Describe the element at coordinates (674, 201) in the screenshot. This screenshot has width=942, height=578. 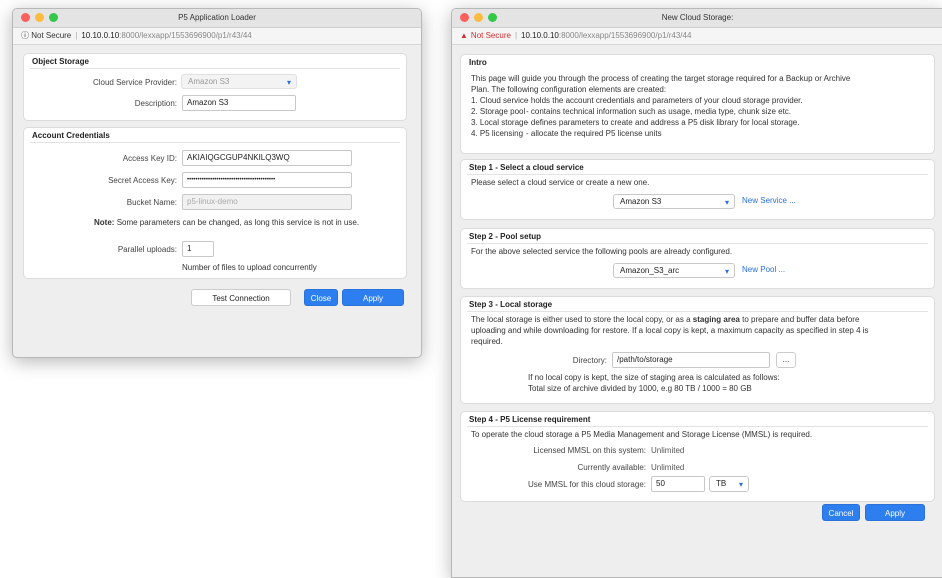
I see `cloud-service-select: Amazon S3 ▾` at that location.